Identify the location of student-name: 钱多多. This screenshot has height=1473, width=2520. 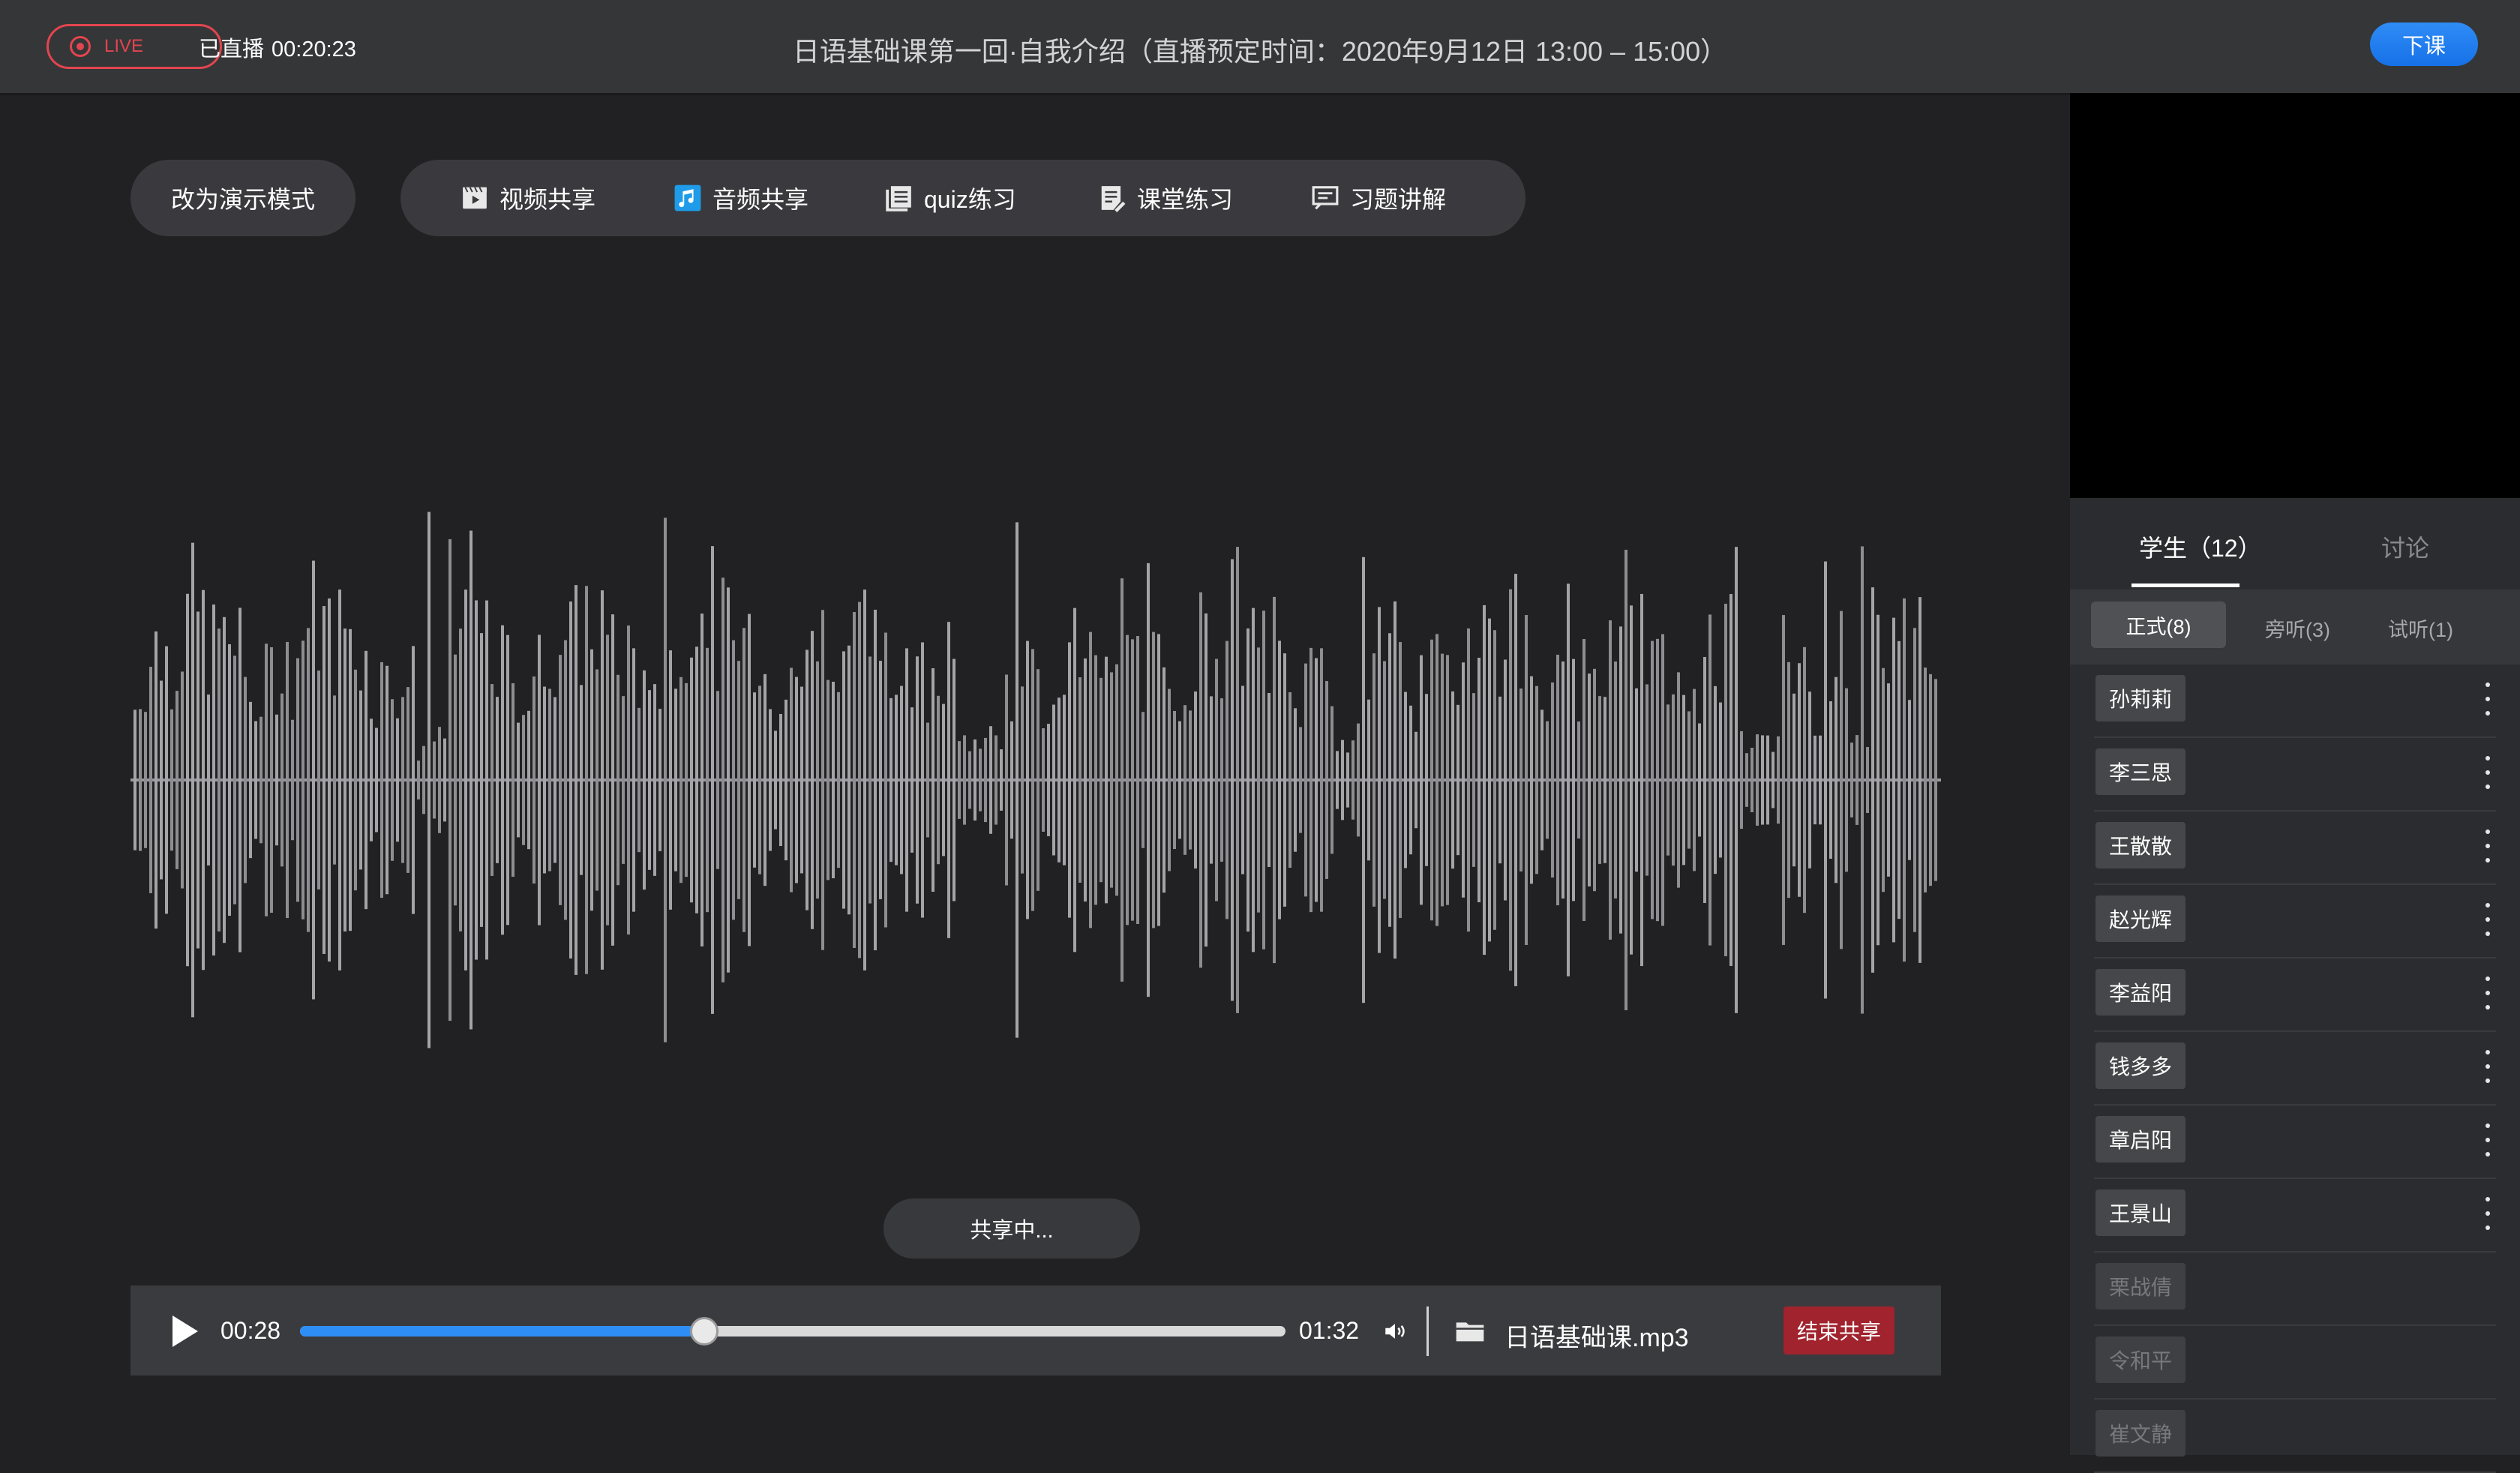
(2141, 1065).